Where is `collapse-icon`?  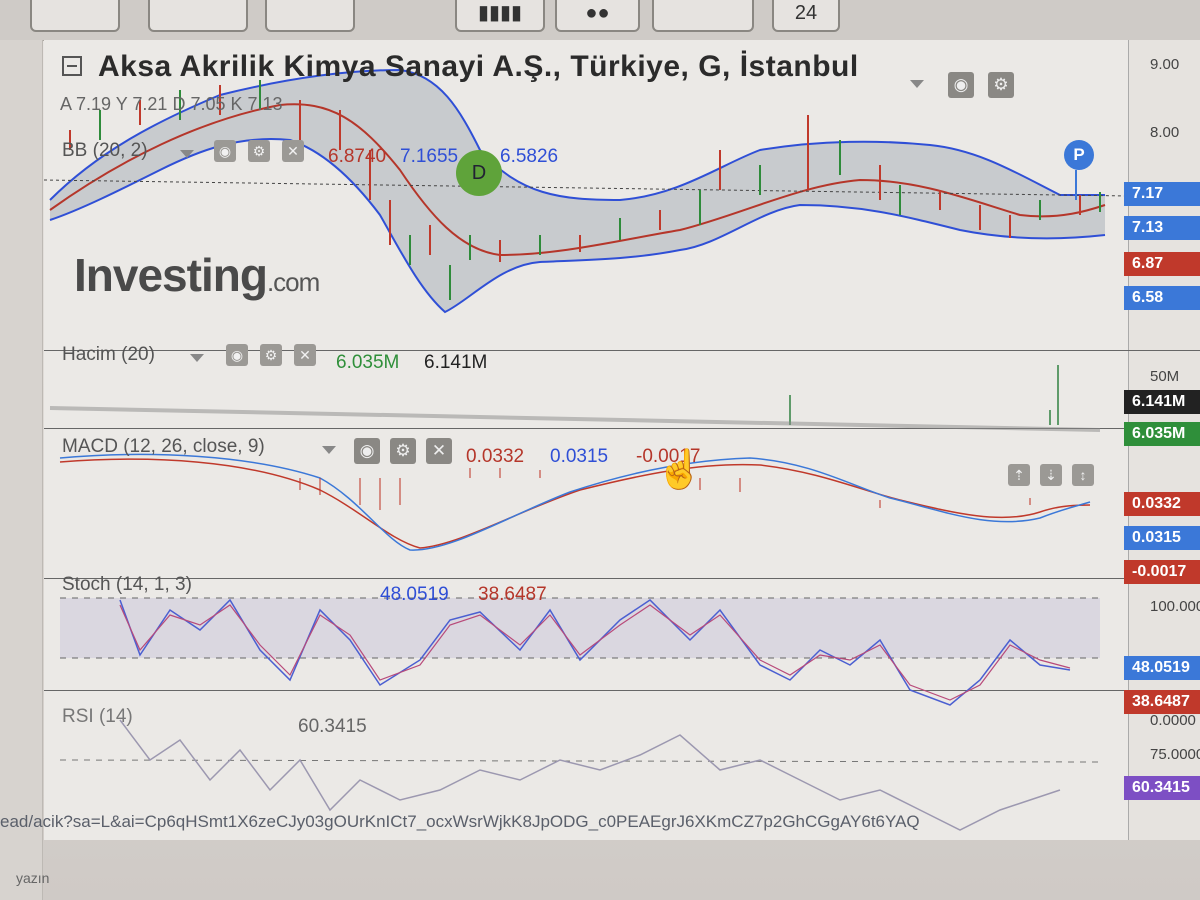 collapse-icon is located at coordinates (72, 66).